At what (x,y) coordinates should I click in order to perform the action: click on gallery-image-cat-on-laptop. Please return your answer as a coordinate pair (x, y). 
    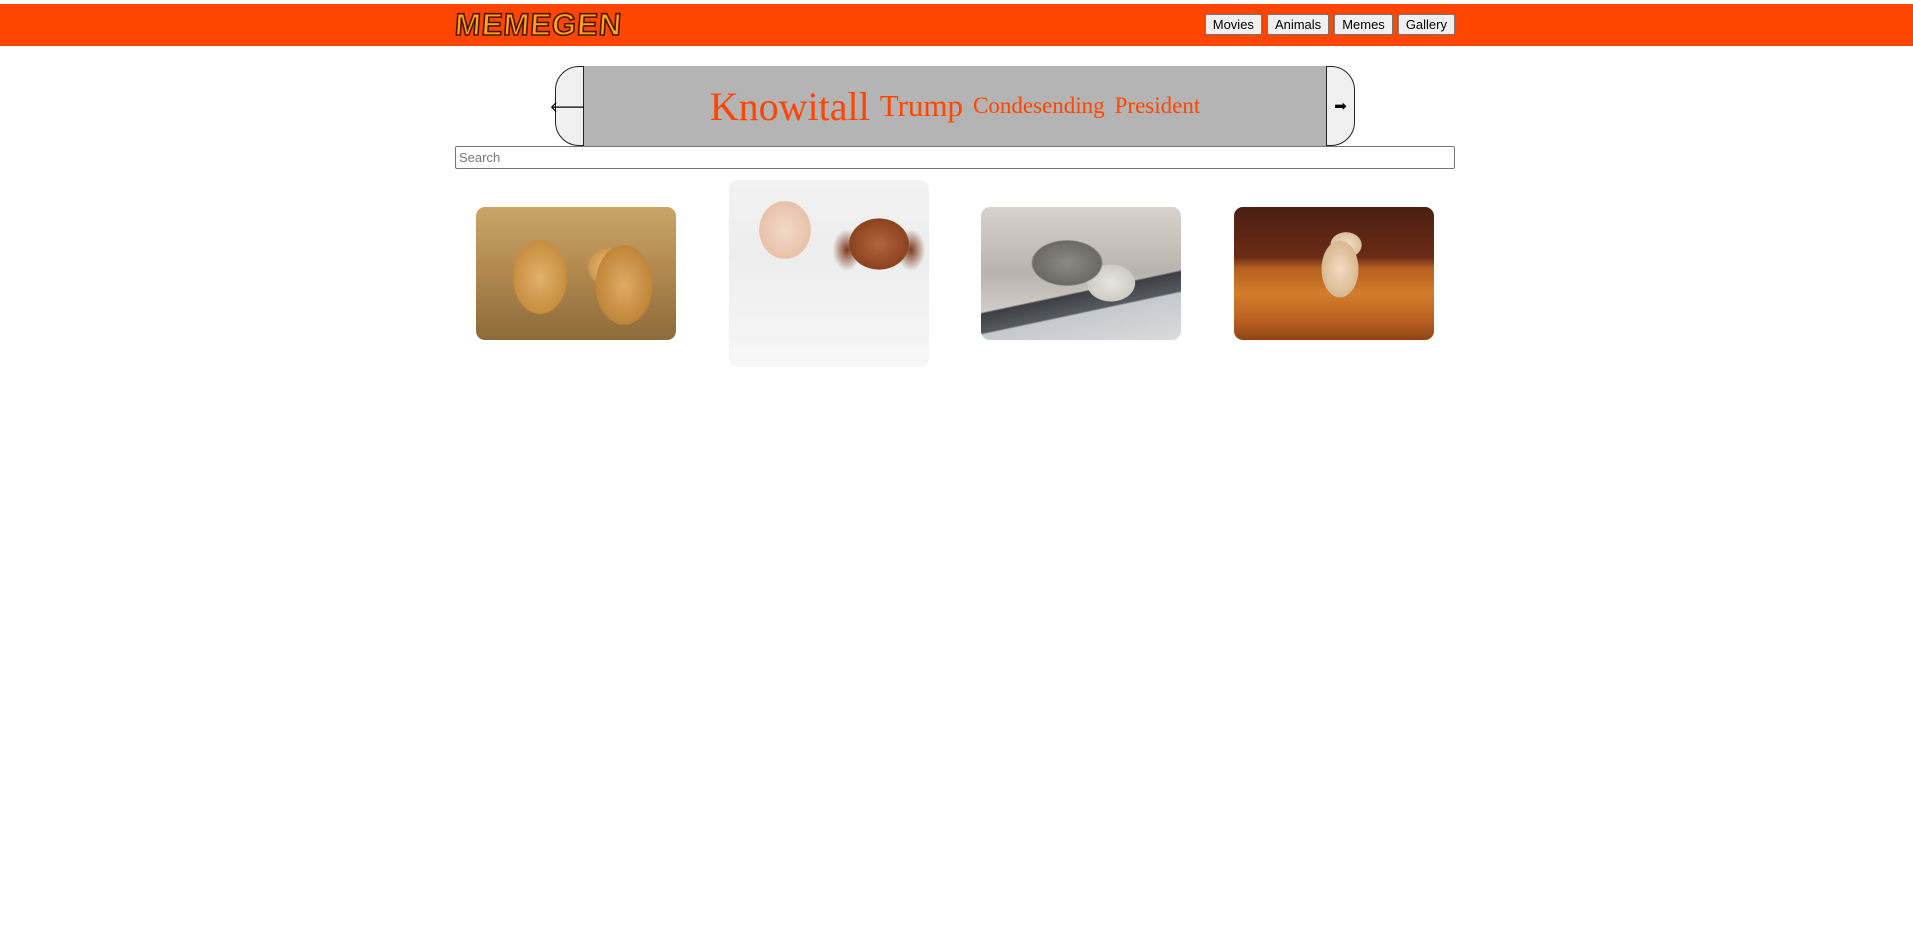
    Looking at the image, I should click on (1081, 273).